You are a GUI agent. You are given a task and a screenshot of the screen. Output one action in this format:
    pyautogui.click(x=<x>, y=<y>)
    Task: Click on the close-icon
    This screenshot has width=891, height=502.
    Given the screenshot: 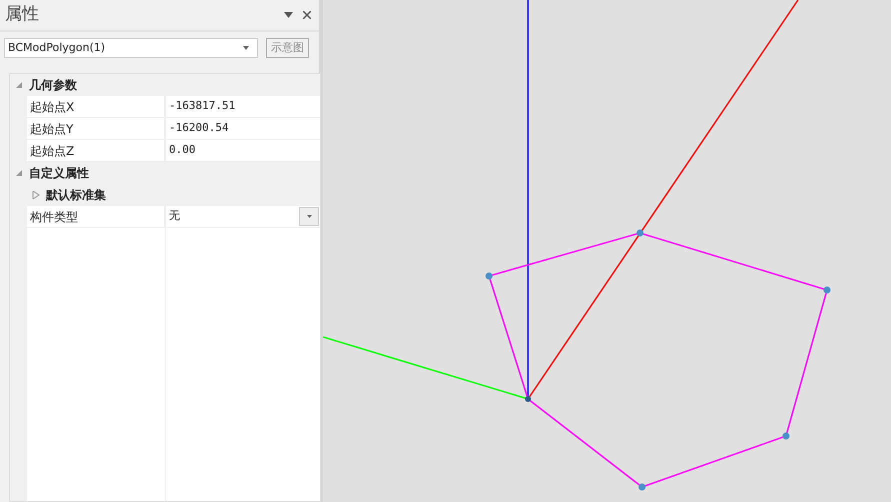 What is the action you would take?
    pyautogui.click(x=307, y=15)
    